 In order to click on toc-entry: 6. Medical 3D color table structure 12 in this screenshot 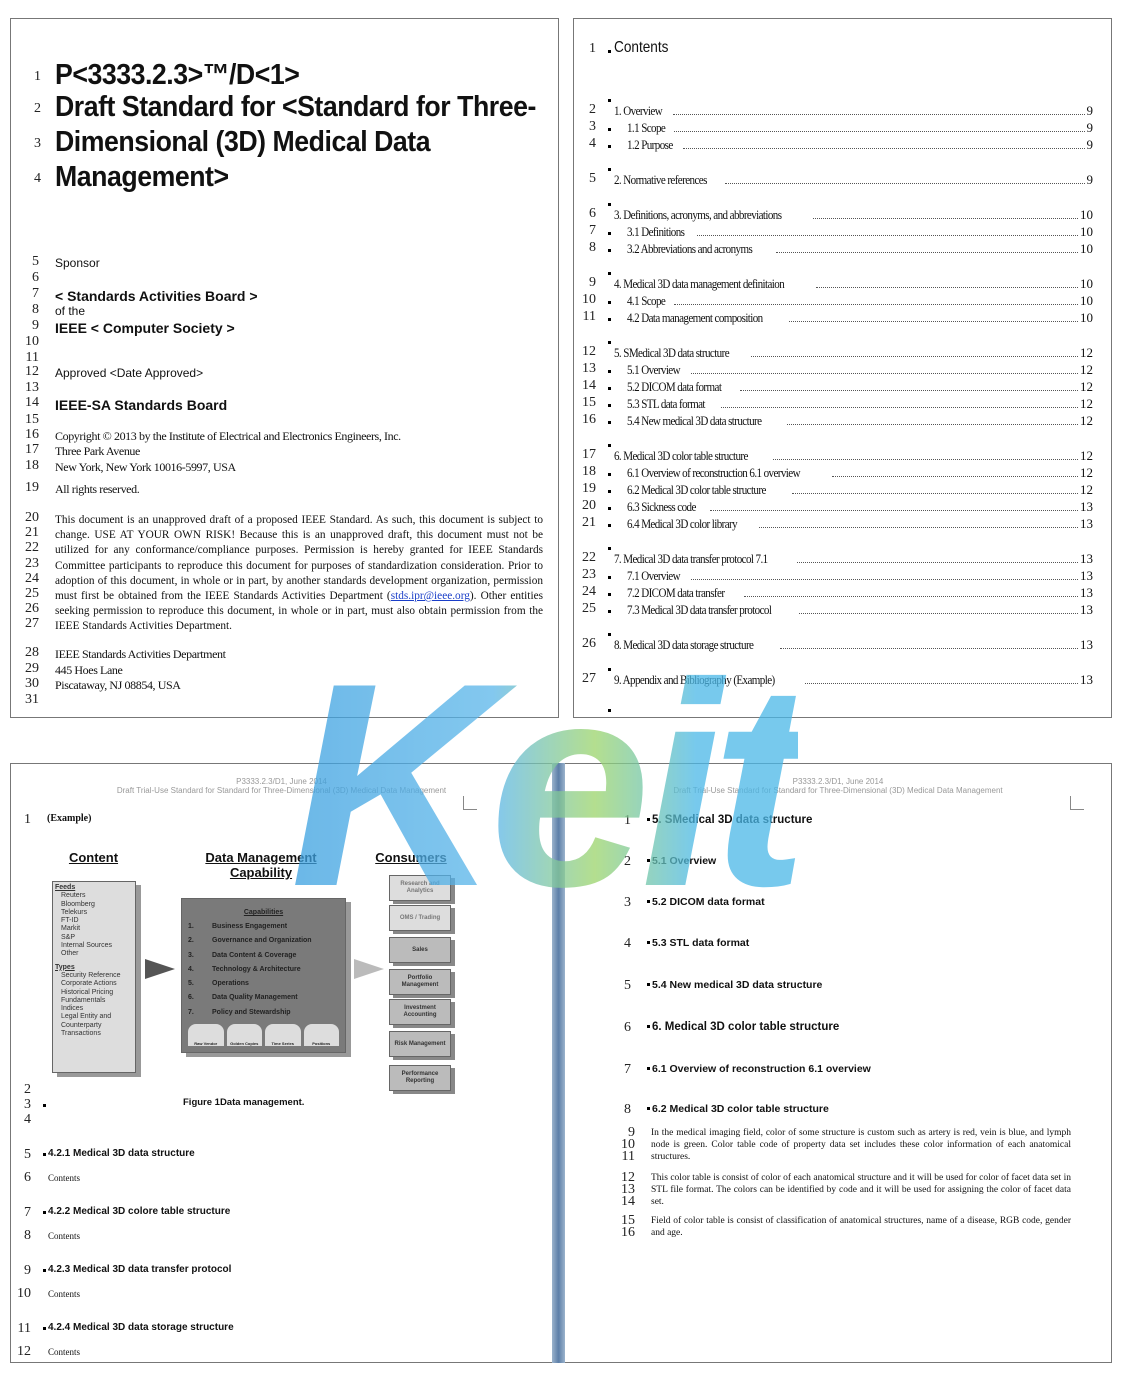, I will do `click(853, 456)`.